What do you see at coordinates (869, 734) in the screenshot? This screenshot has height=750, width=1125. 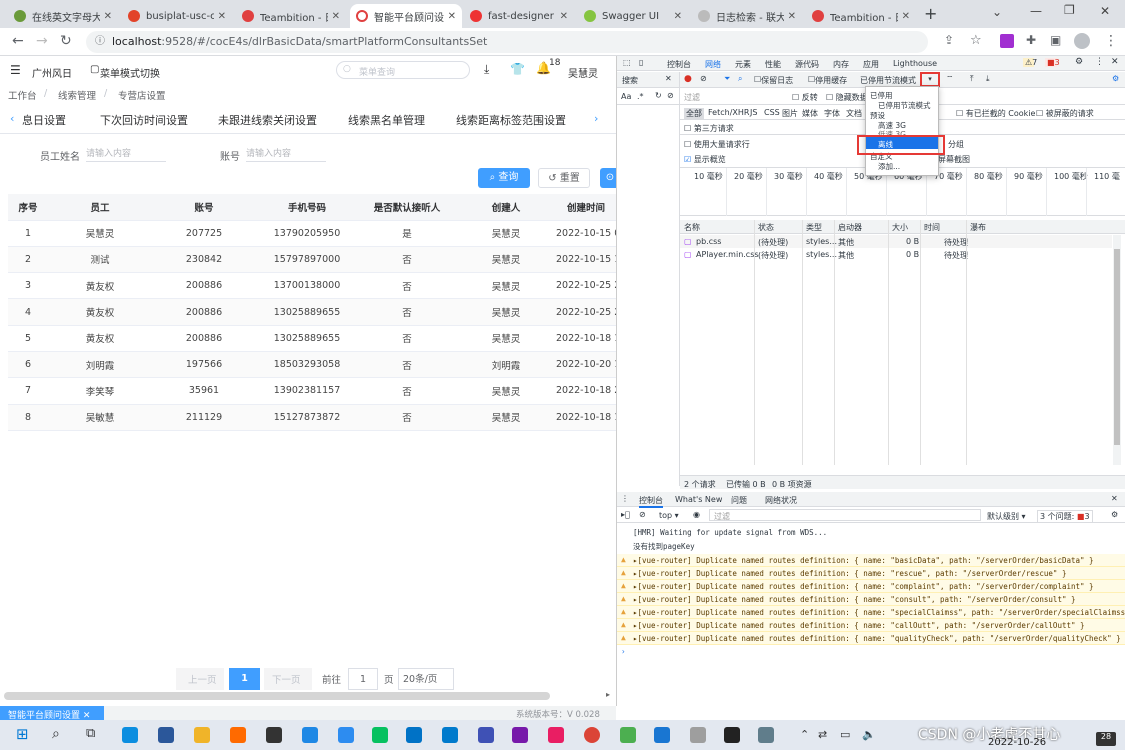 I see `volume-icon: 🔈` at bounding box center [869, 734].